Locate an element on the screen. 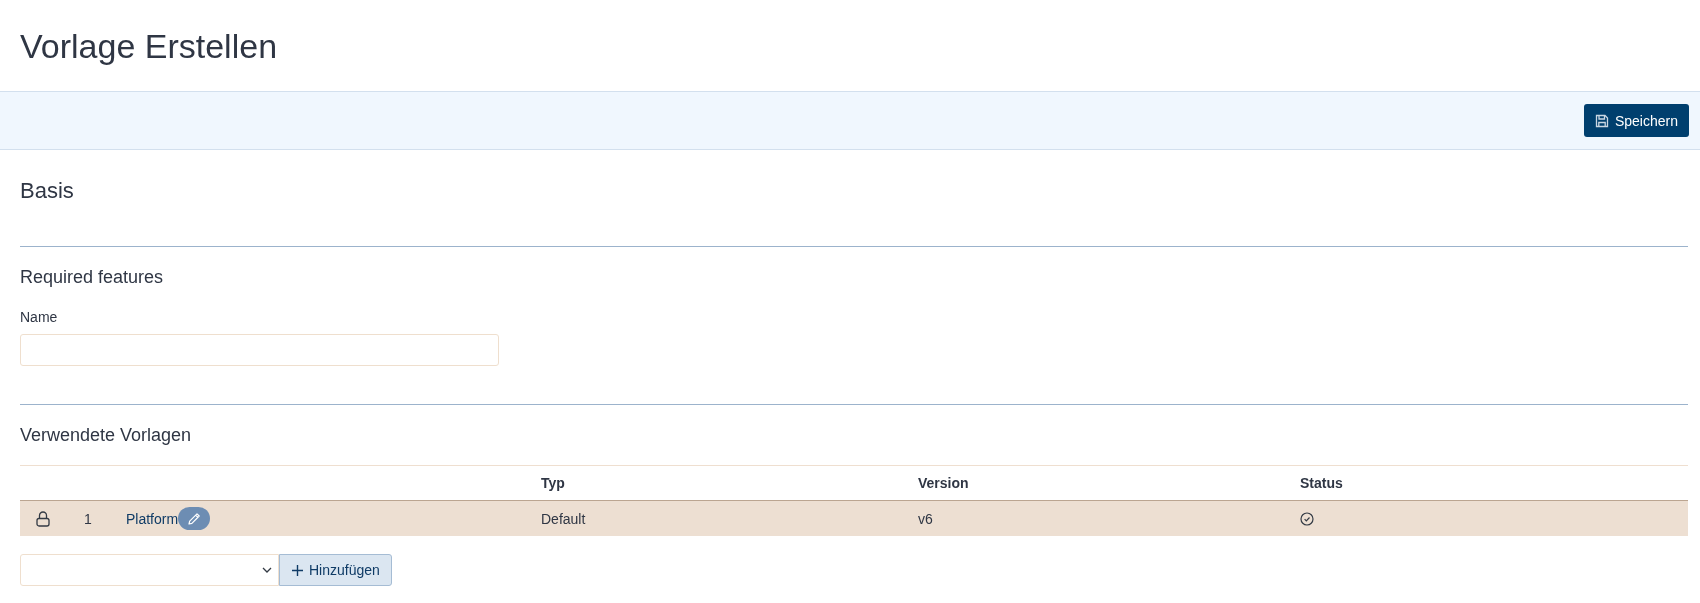 The height and width of the screenshot is (603, 1700). section-heading: Basis is located at coordinates (47, 191).